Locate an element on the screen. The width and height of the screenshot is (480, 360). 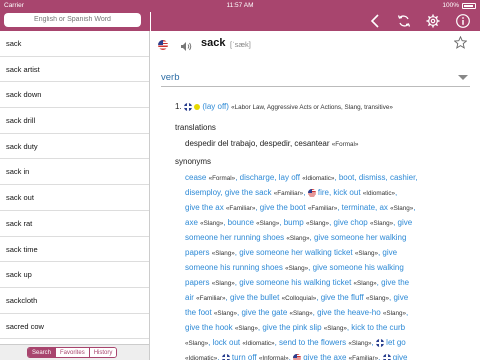
synonym-link: give the hook is located at coordinates (210, 327).